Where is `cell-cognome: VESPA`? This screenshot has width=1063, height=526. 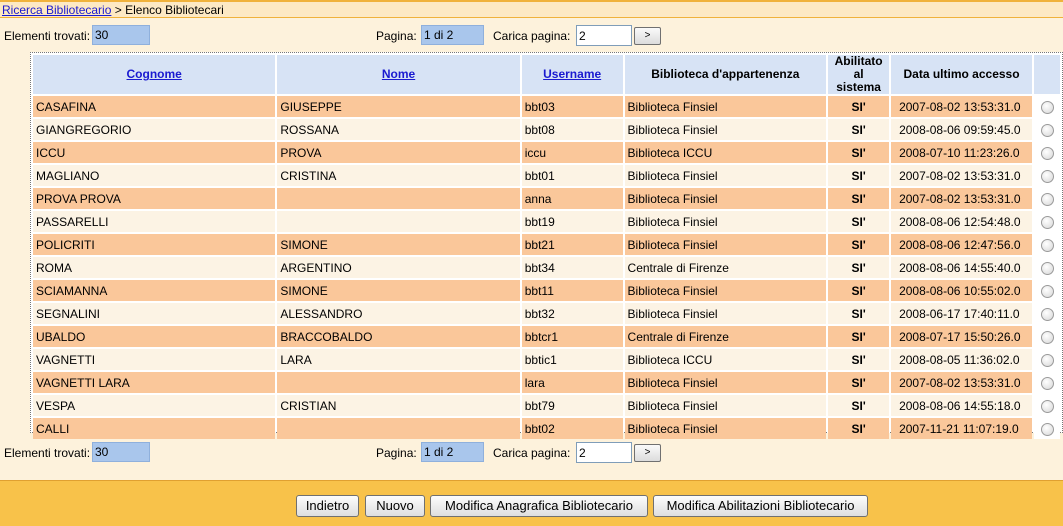 cell-cognome: VESPA is located at coordinates (154, 405).